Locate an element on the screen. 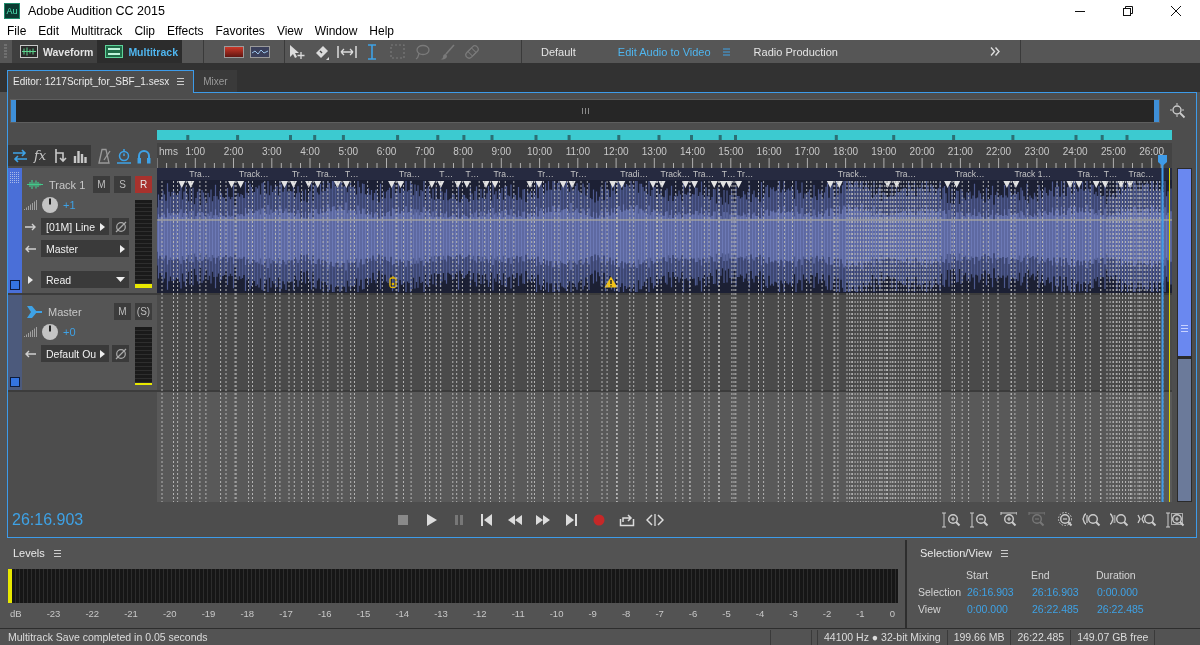 Image resolution: width=1200 pixels, height=645 pixels. expand-triangle-icon is located at coordinates (30, 279).